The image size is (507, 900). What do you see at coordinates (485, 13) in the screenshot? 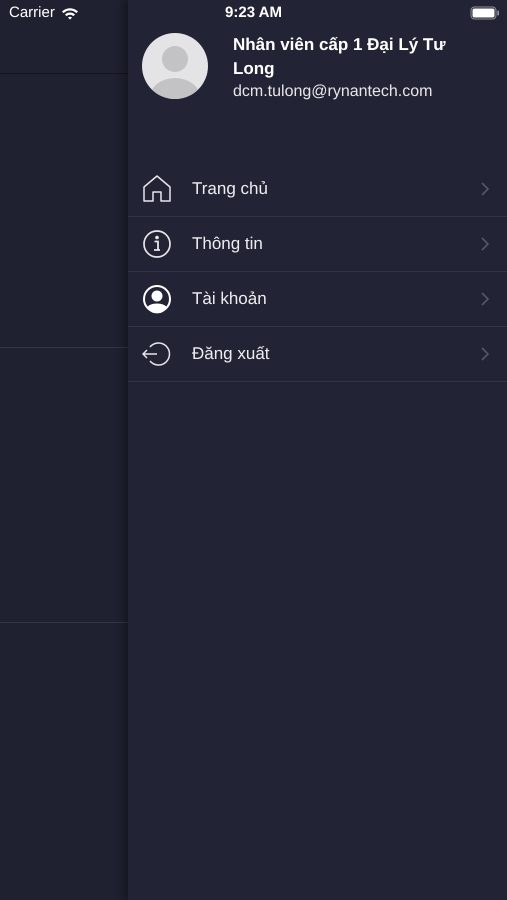
I see `battery-icon` at bounding box center [485, 13].